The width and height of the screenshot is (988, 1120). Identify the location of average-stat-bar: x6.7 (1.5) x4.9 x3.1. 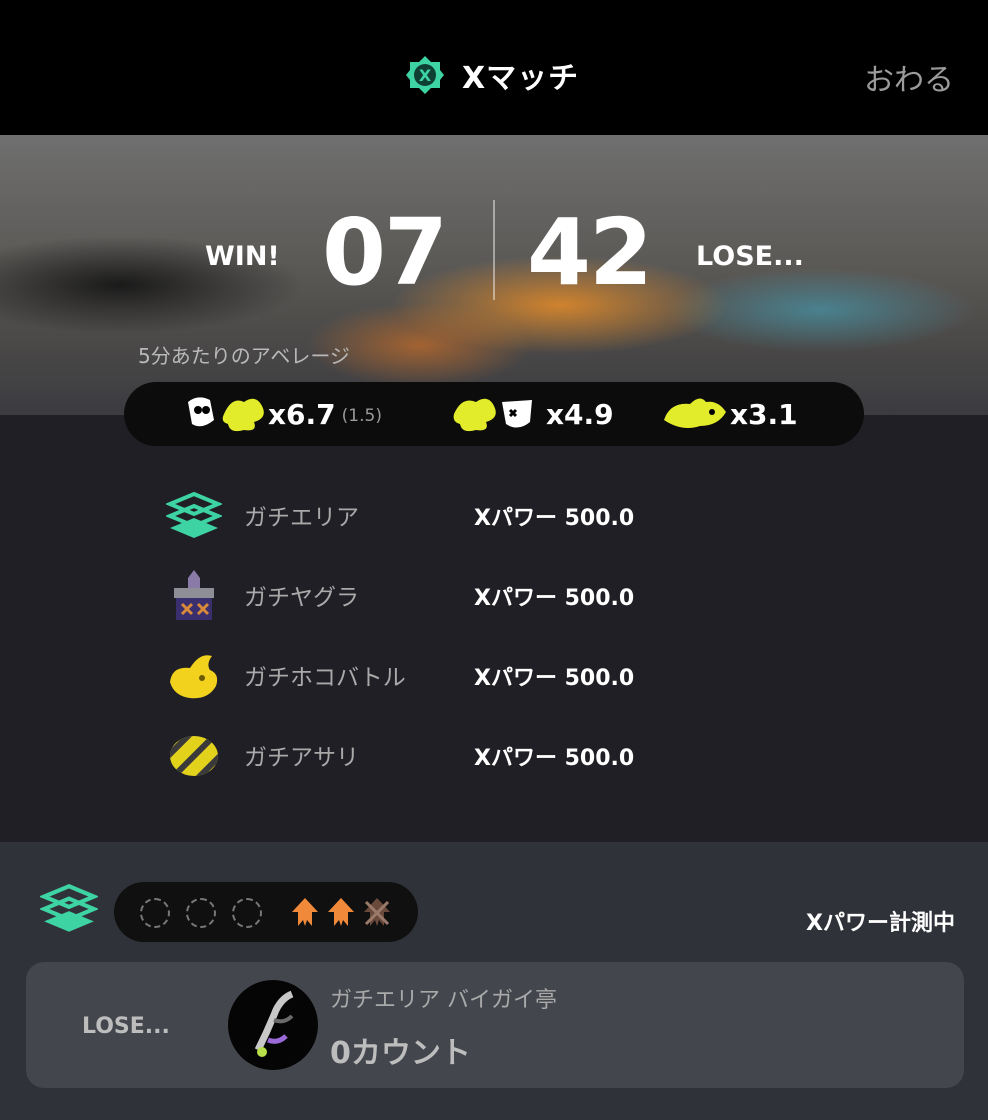
(494, 414).